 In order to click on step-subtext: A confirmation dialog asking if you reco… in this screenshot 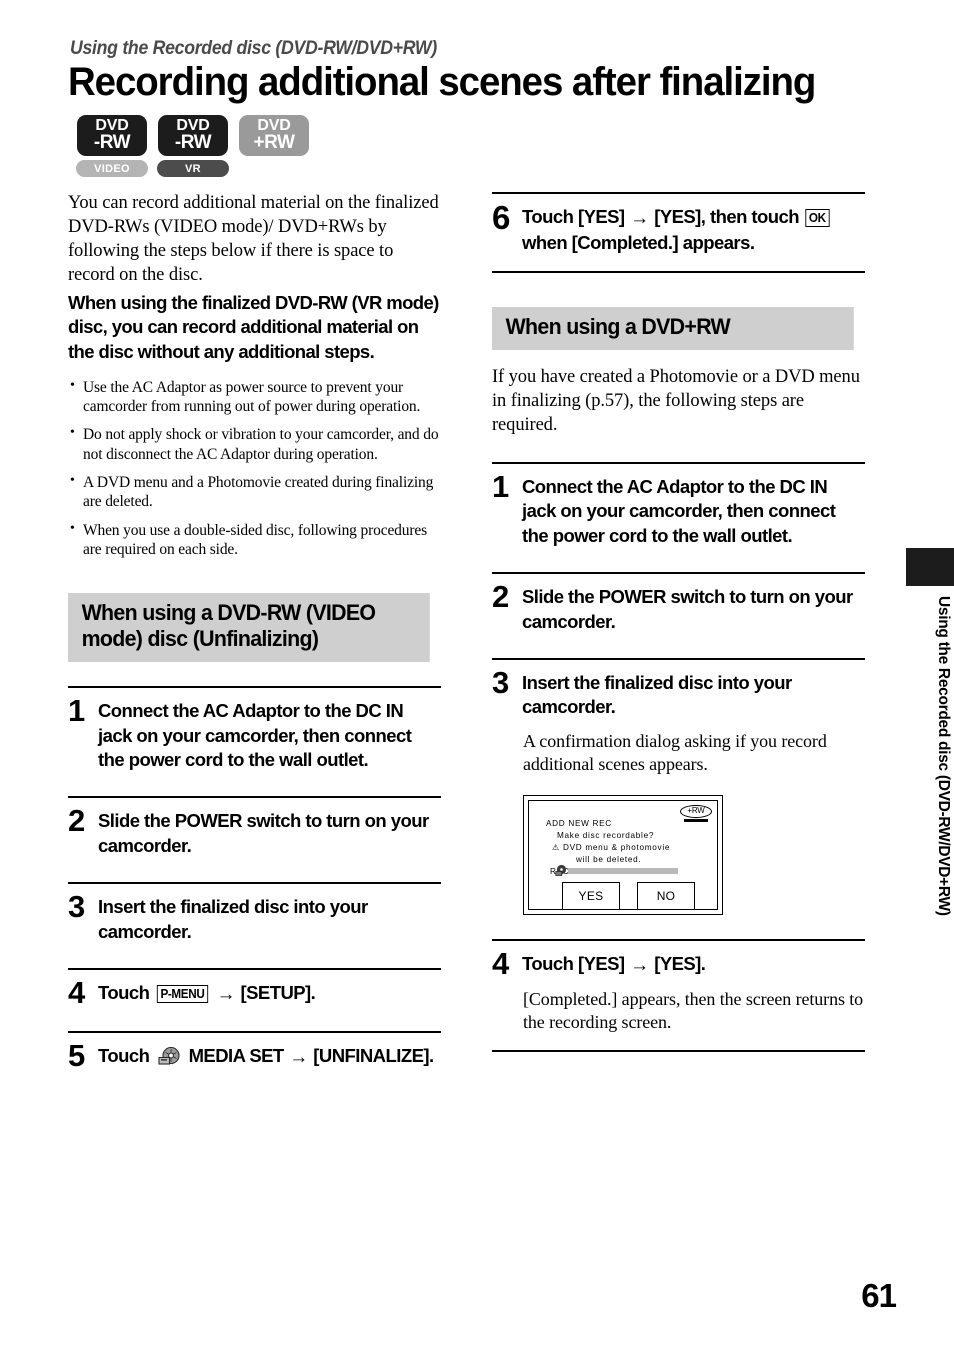, I will do `click(675, 752)`.